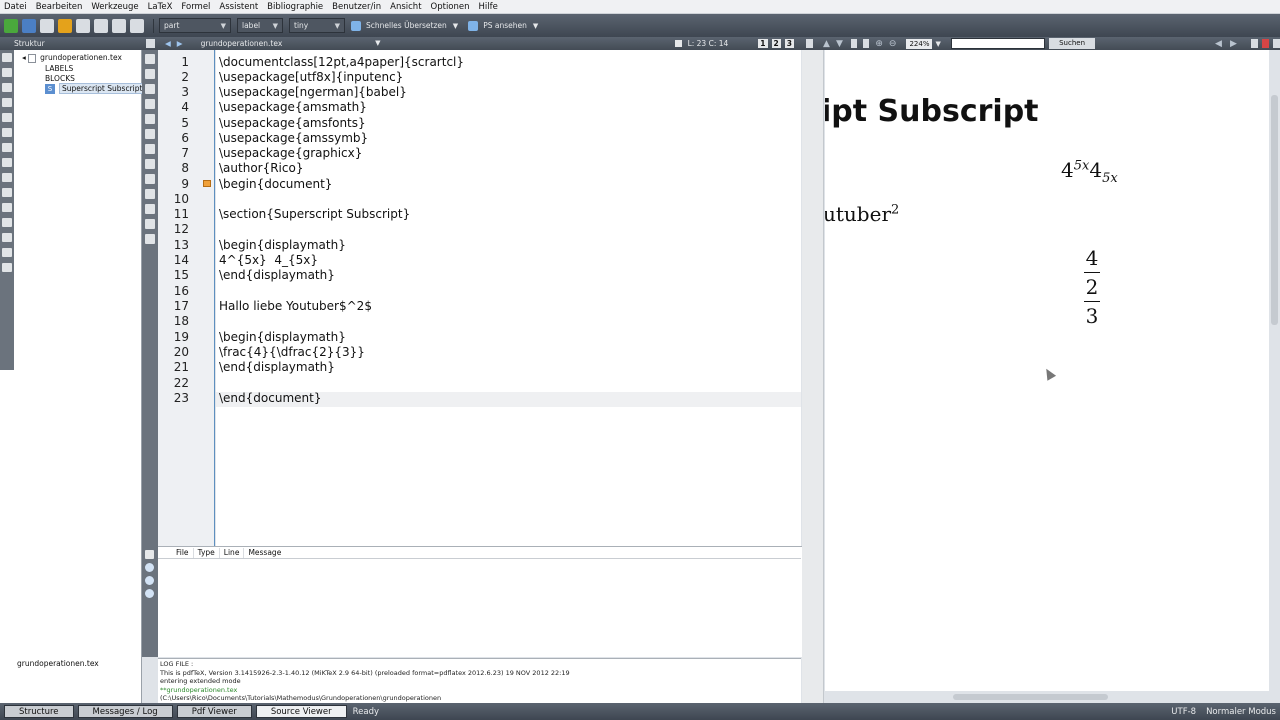 The image size is (1280, 720). What do you see at coordinates (356, 7) in the screenshot?
I see `menu-benutzer: Benutzer/in` at bounding box center [356, 7].